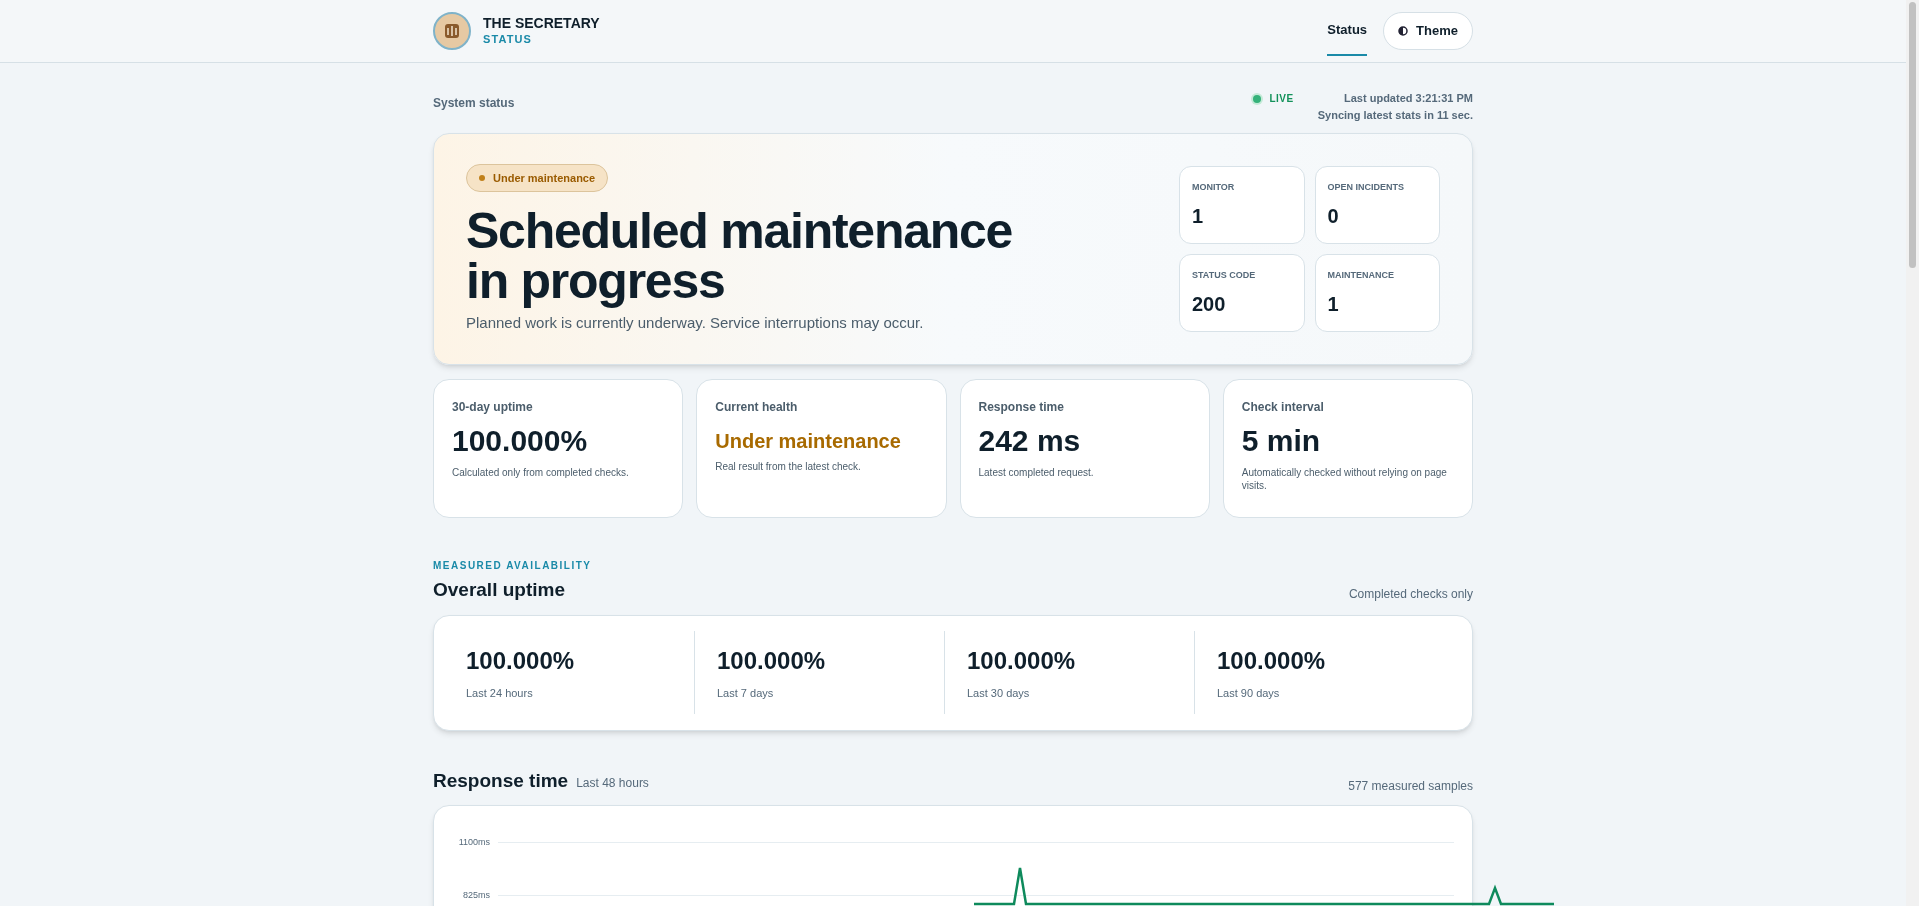 Image resolution: width=1919 pixels, height=906 pixels. Describe the element at coordinates (808, 441) in the screenshot. I see `metric-value: Under maintenance` at that location.